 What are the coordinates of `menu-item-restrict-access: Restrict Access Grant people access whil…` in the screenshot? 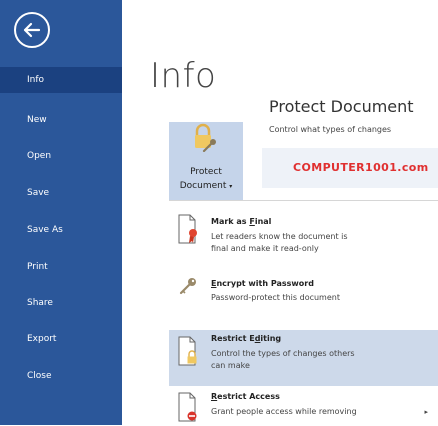 It's located at (303, 406).